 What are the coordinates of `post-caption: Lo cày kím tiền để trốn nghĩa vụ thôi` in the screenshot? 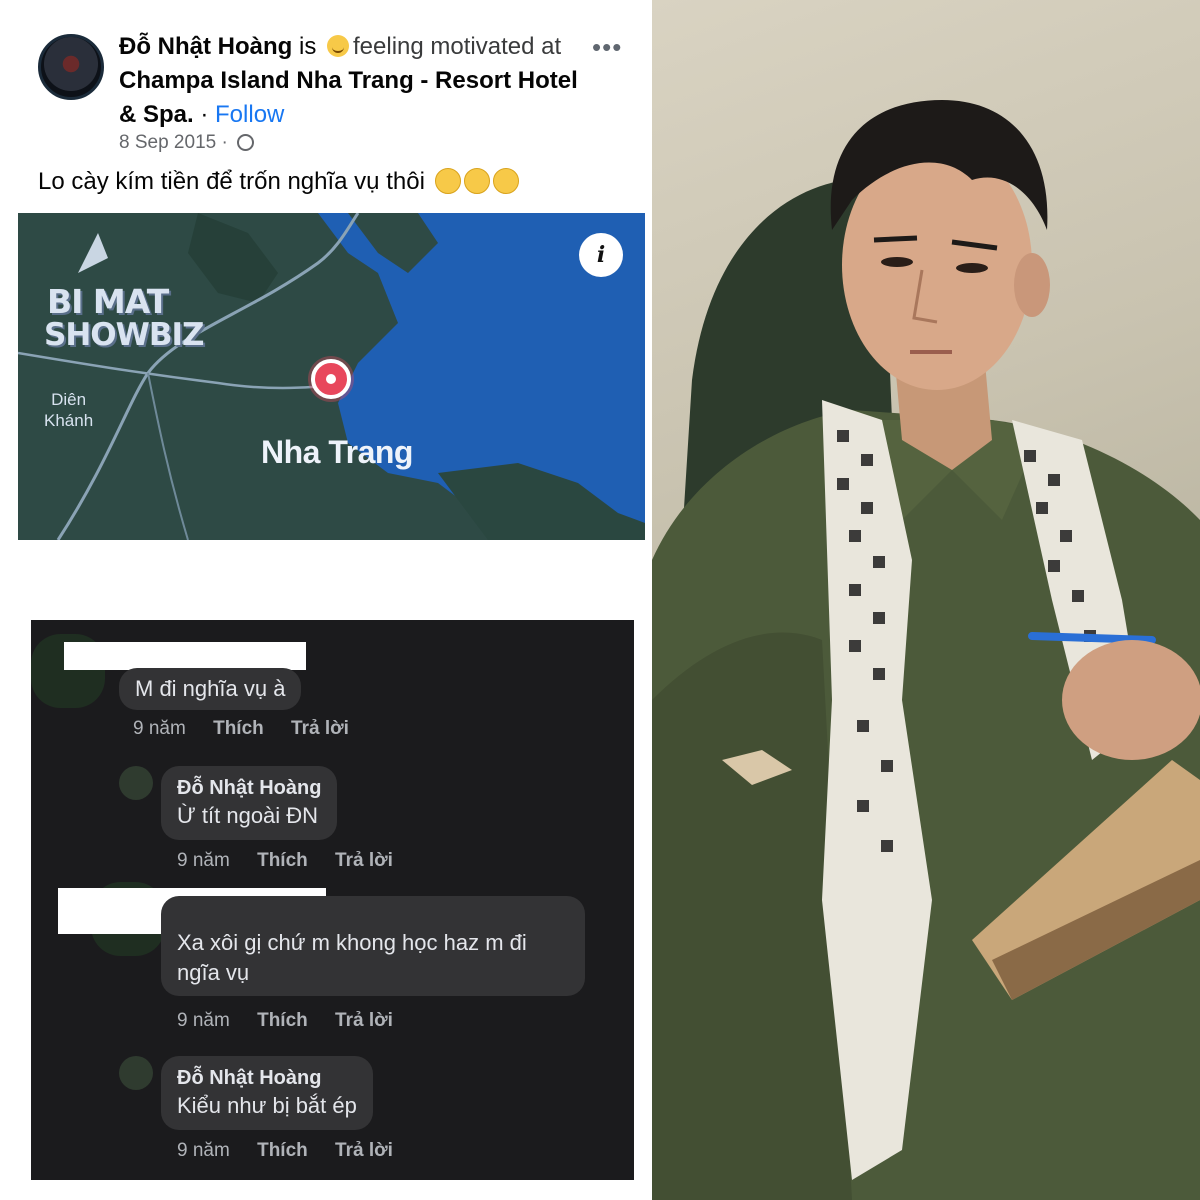 It's located at (278, 182).